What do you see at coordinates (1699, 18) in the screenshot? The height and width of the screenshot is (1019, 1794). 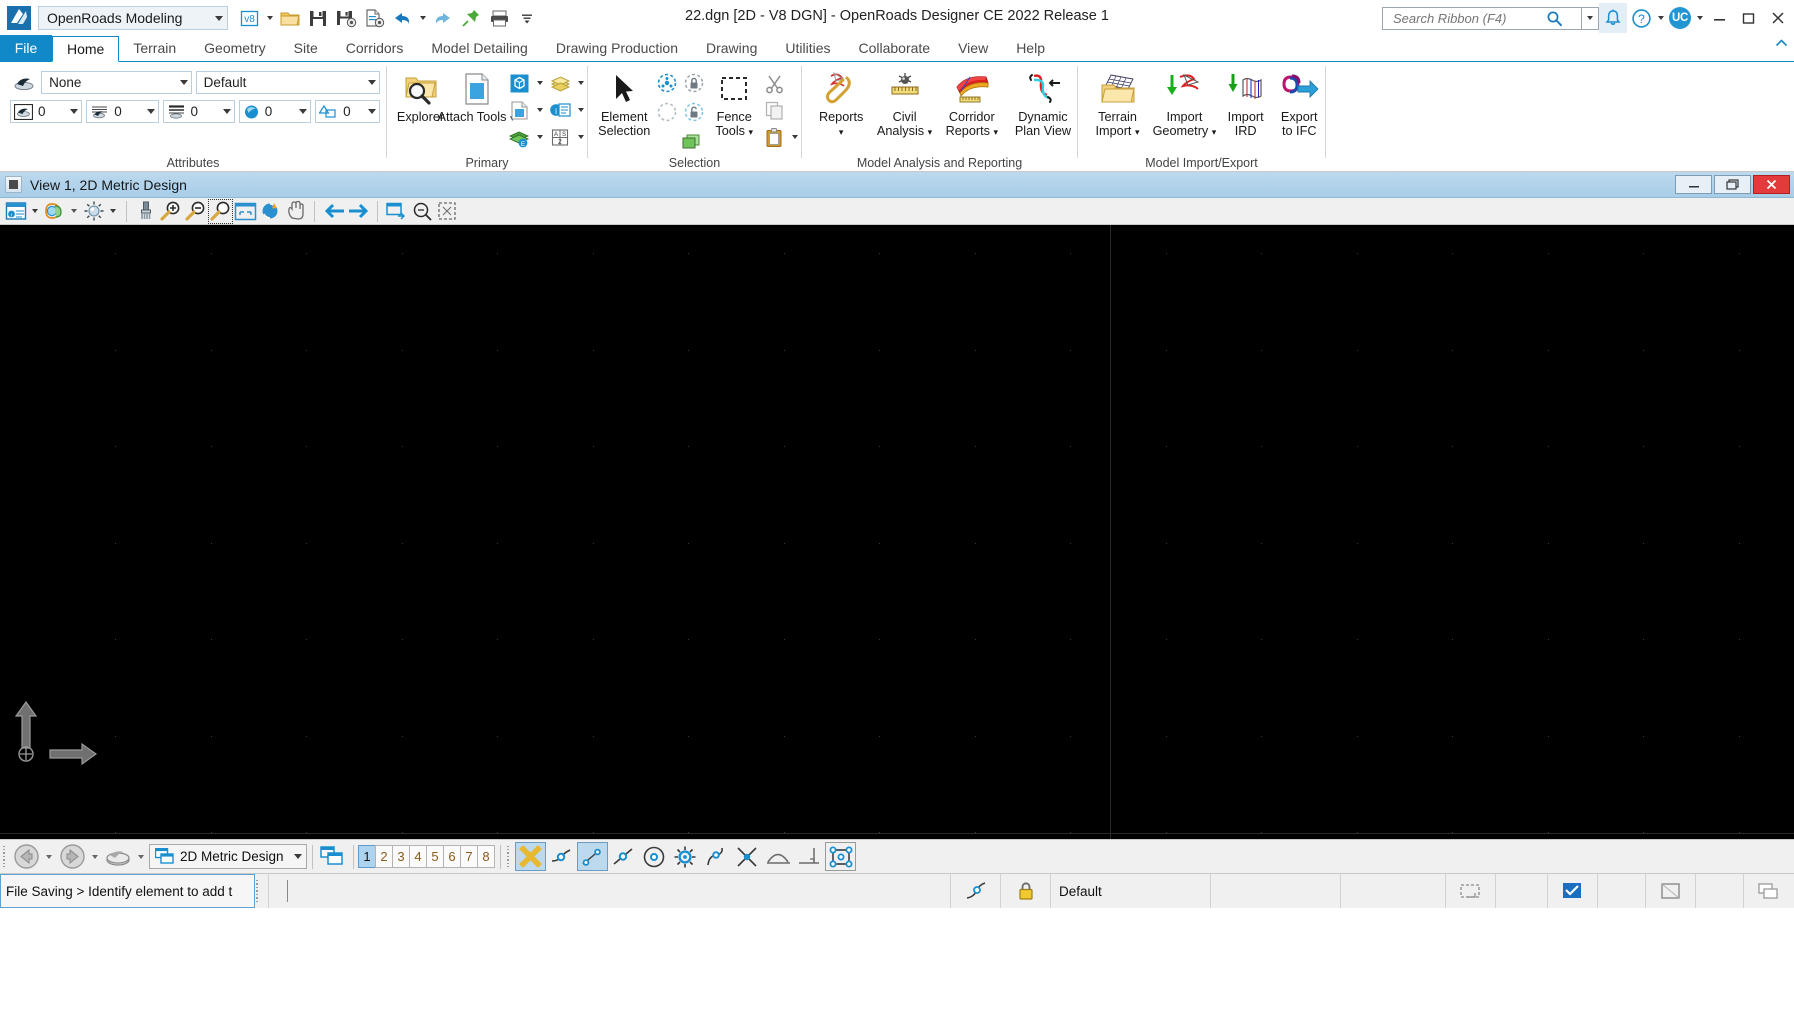 I see `account-dropdown` at bounding box center [1699, 18].